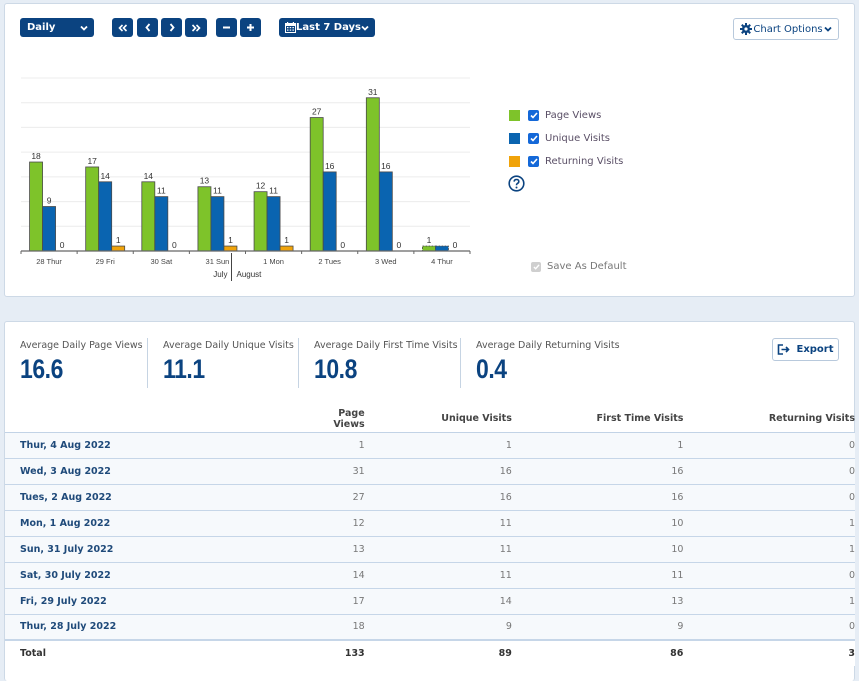 The width and height of the screenshot is (859, 681). Describe the element at coordinates (548, 345) in the screenshot. I see `stat-label: Average Daily Returning Visits` at that location.